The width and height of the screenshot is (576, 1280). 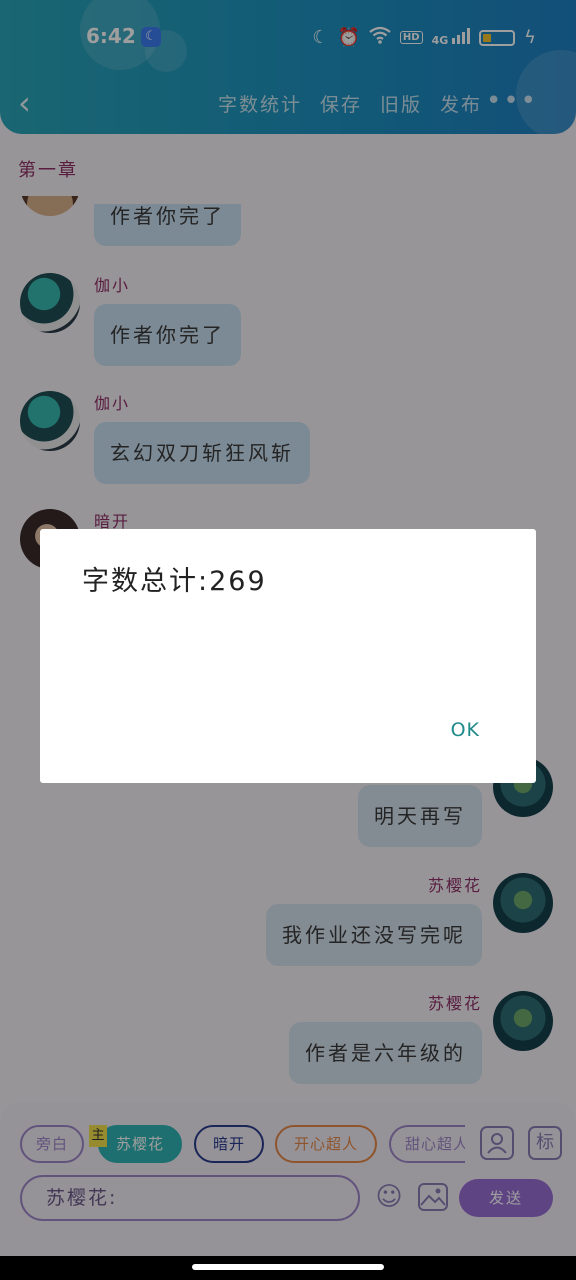 I want to click on ok-button: OK, so click(x=465, y=730).